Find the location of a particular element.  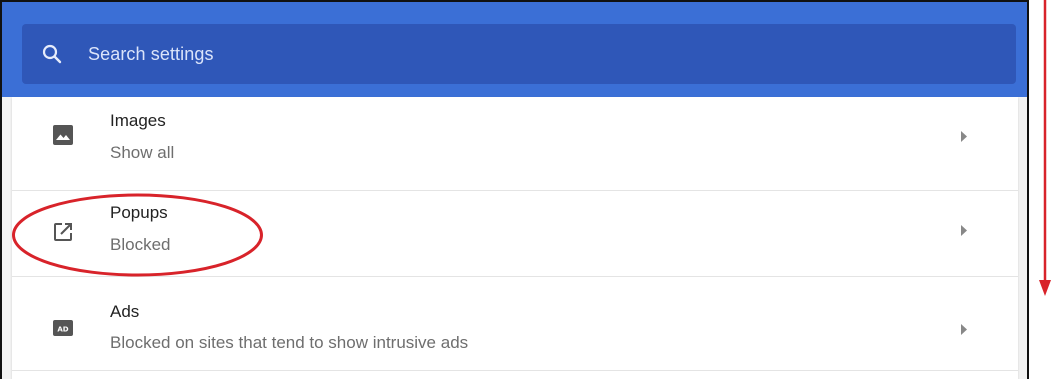

ads-icon: AD is located at coordinates (63, 328).